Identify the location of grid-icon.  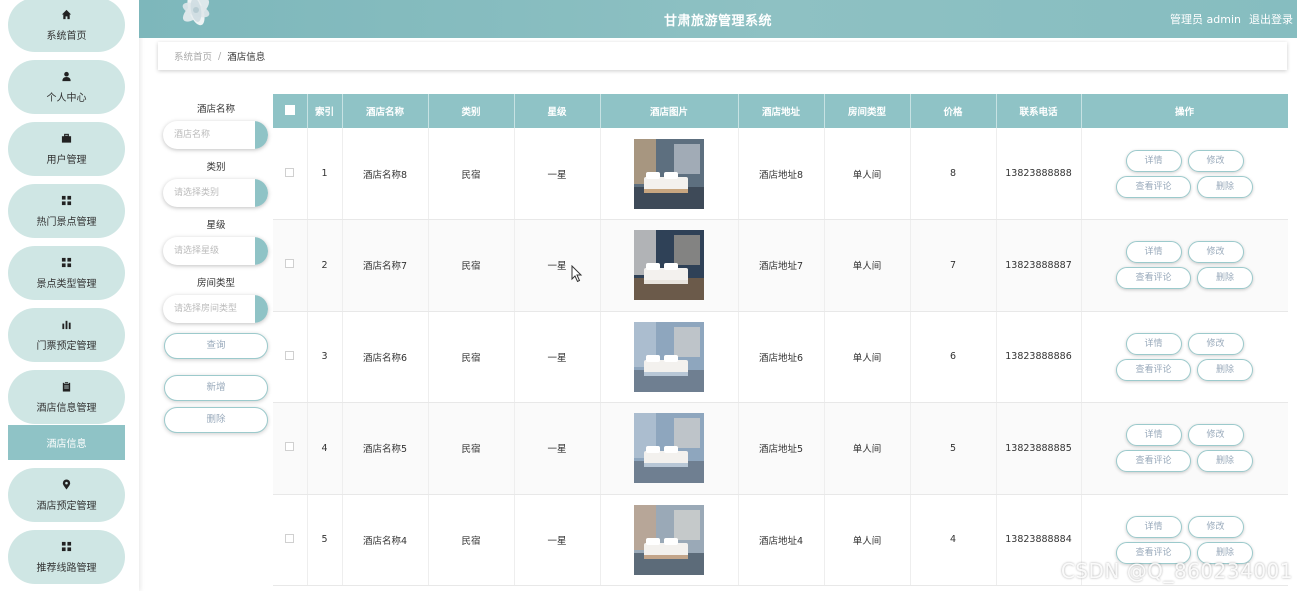
(66, 547).